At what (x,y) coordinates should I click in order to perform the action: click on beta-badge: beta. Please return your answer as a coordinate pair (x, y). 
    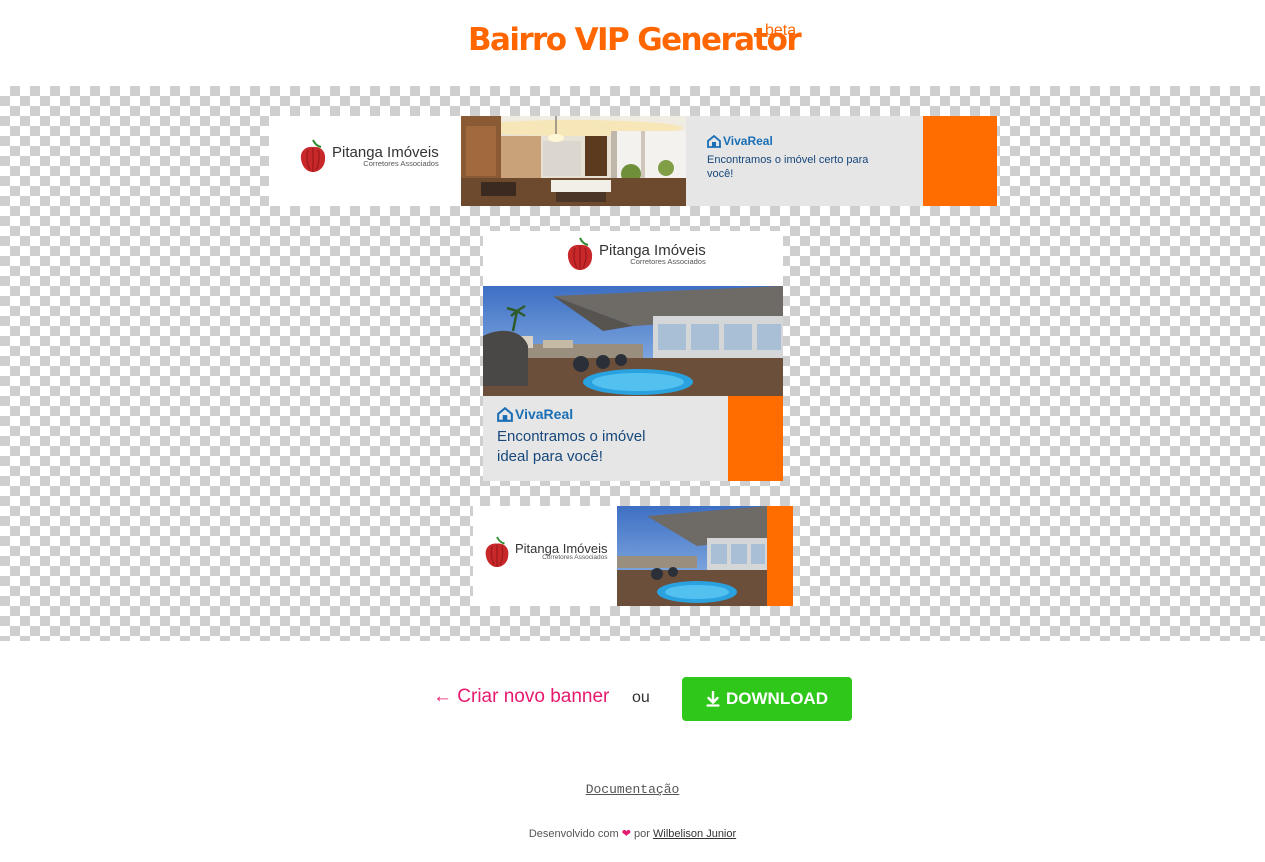
    Looking at the image, I should click on (781, 30).